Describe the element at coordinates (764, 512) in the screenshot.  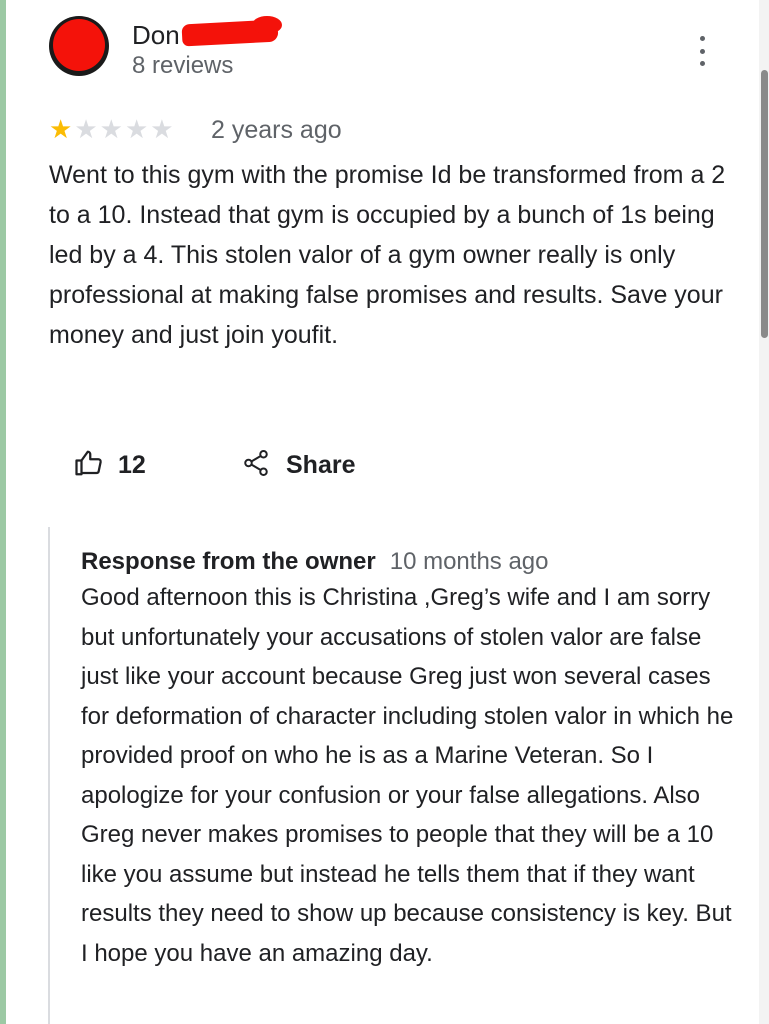
I see `scrollbar` at that location.